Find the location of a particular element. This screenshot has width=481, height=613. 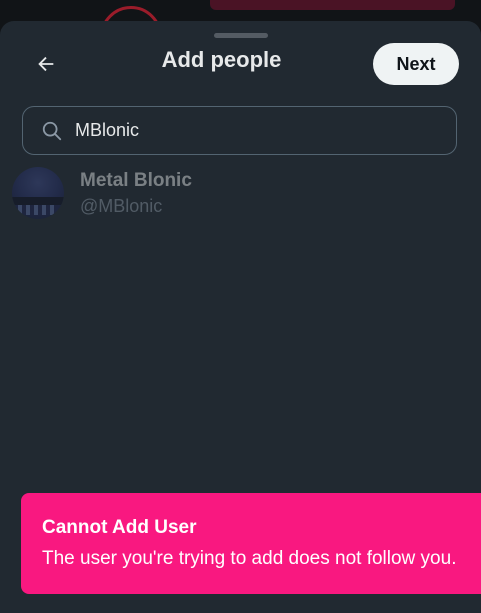

user-result-row: Metal Blonic @MBlonic is located at coordinates (240, 193).